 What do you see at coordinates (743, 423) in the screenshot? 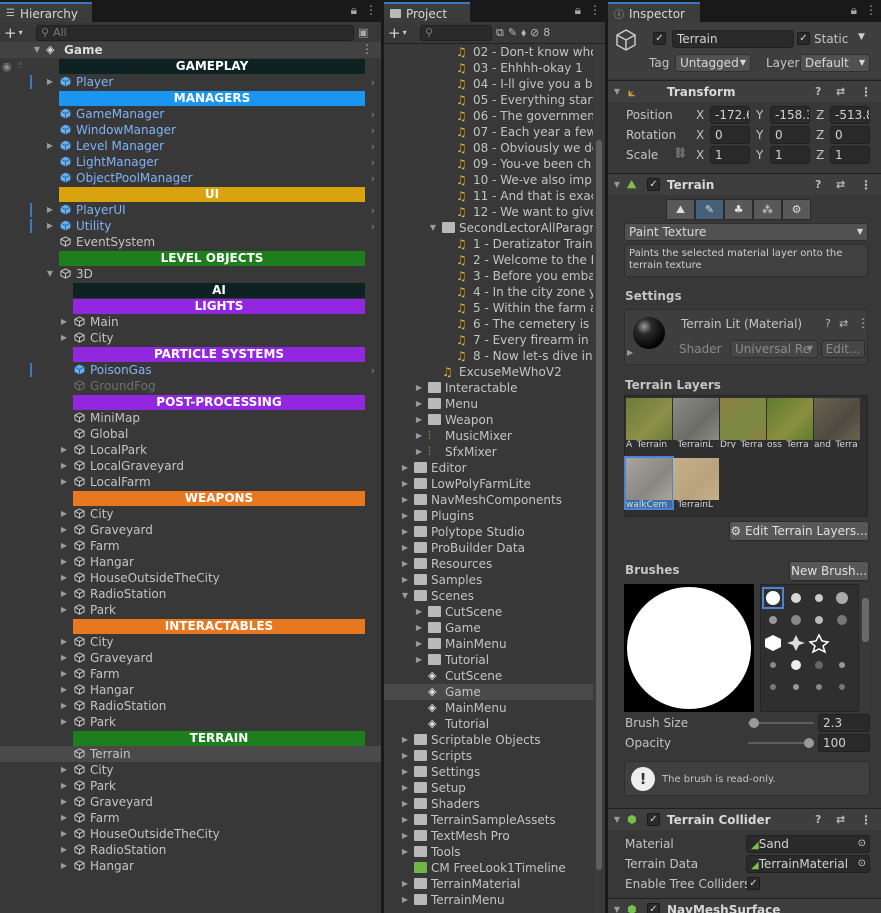
I see `terrain-layer-tile: Dry_Terra` at bounding box center [743, 423].